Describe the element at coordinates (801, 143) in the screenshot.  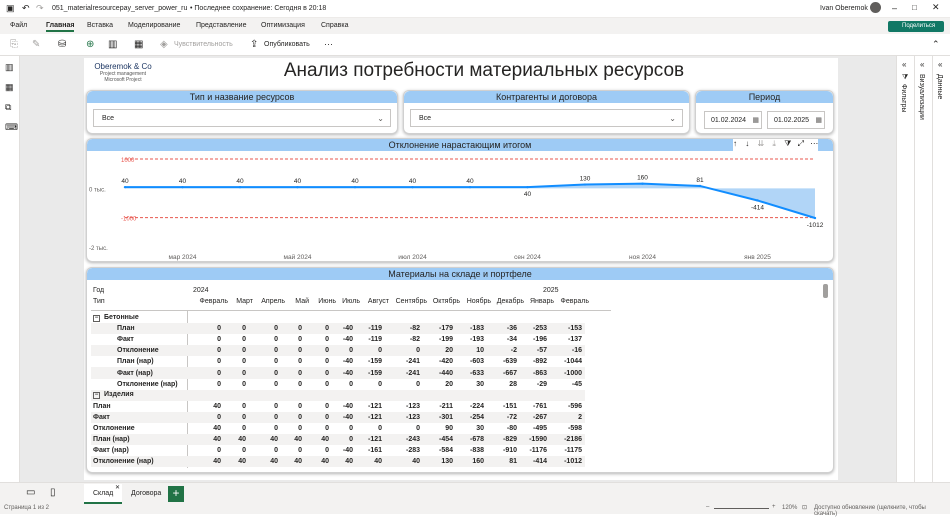
I see `focus-mode-icon: ⤢` at that location.